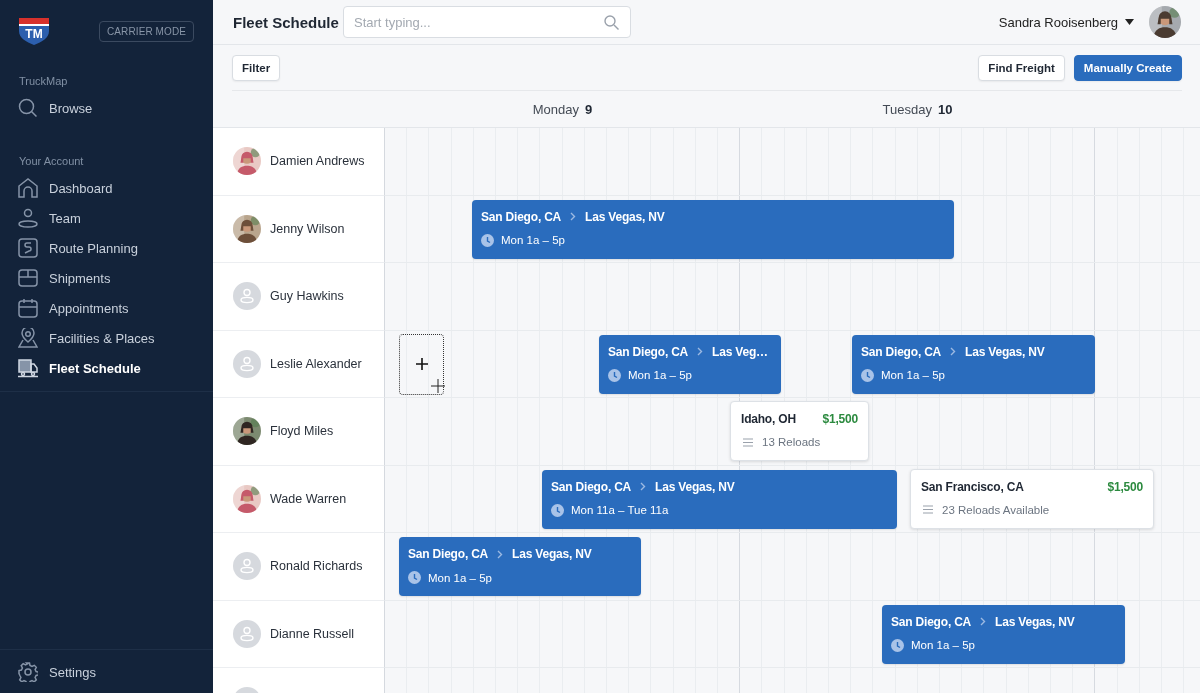 The height and width of the screenshot is (693, 1200). What do you see at coordinates (555, 109) in the screenshot?
I see `day-name: Monday` at bounding box center [555, 109].